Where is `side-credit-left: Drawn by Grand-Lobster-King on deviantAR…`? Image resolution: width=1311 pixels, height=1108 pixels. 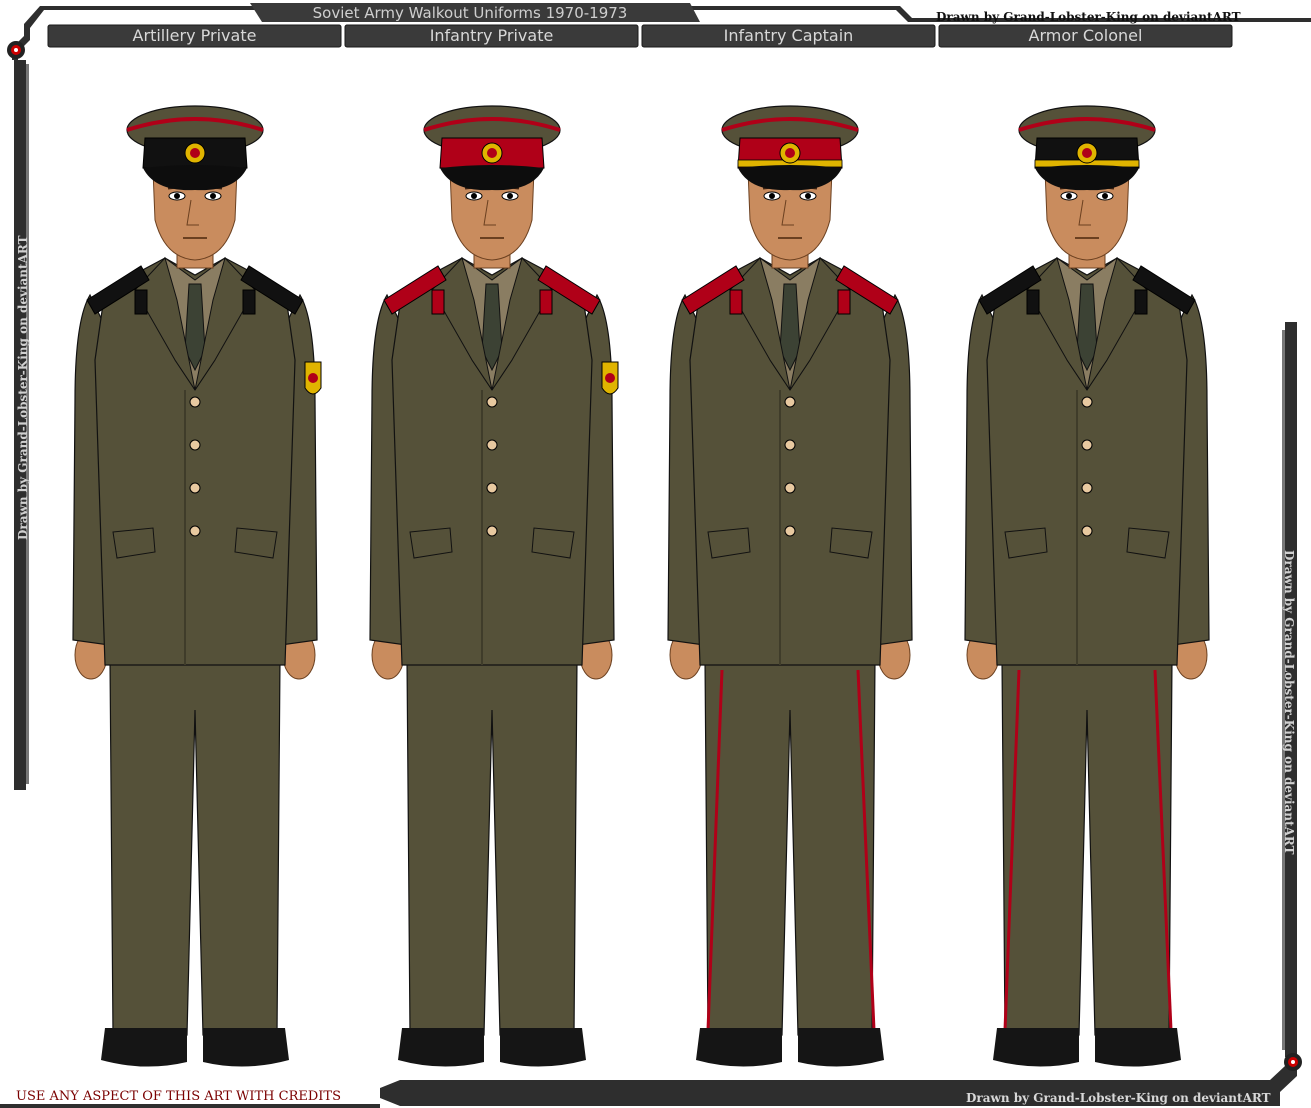 side-credit-left: Drawn by Grand-Lobster-King on deviantAR… is located at coordinates (23, 387).